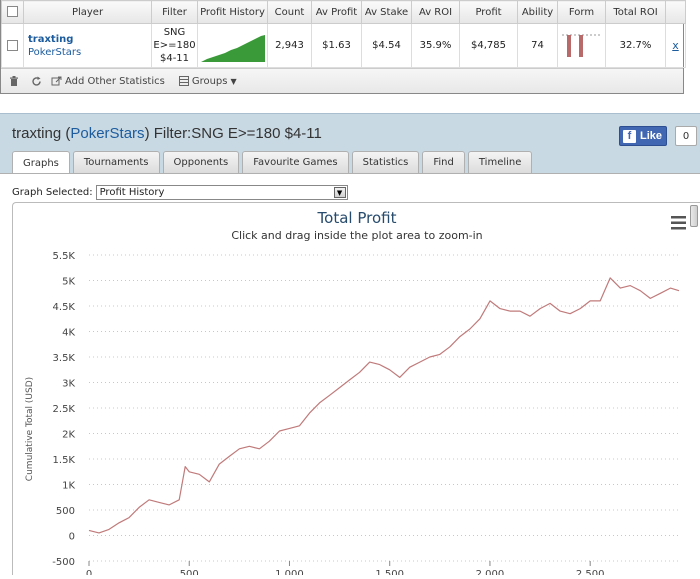 The image size is (700, 579). What do you see at coordinates (41, 133) in the screenshot?
I see `panel-title-prefix: traxting (` at bounding box center [41, 133].